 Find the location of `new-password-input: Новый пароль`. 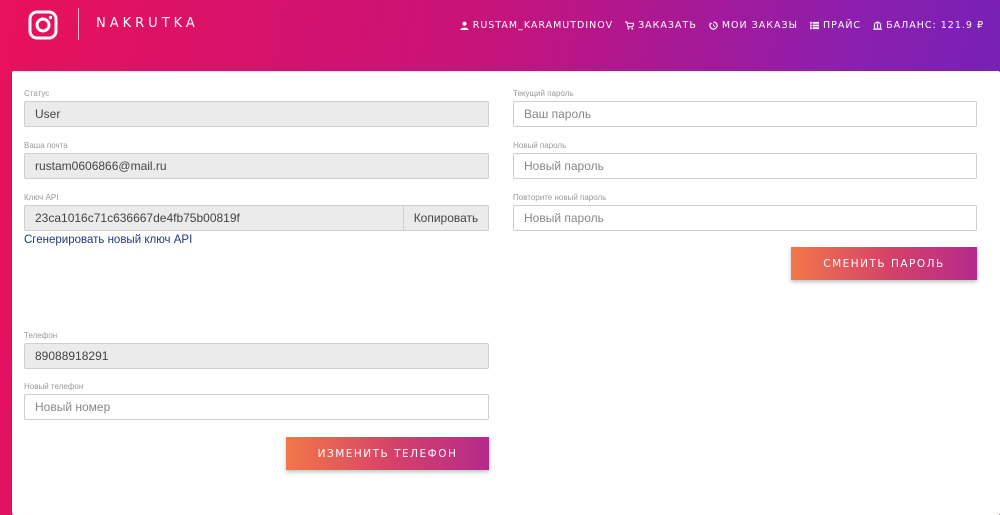

new-password-input: Новый пароль is located at coordinates (745, 166).